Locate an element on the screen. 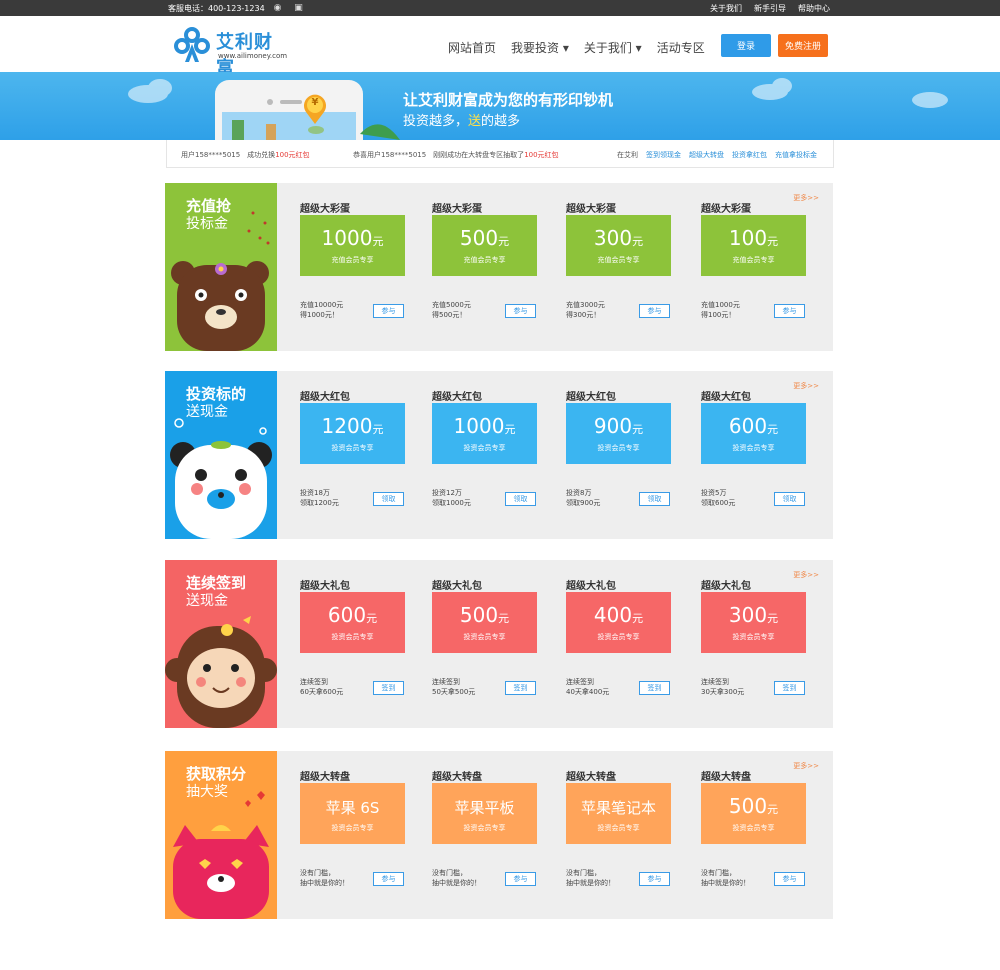  service-phone: 客服电话：400-123-1234 is located at coordinates (216, 8).